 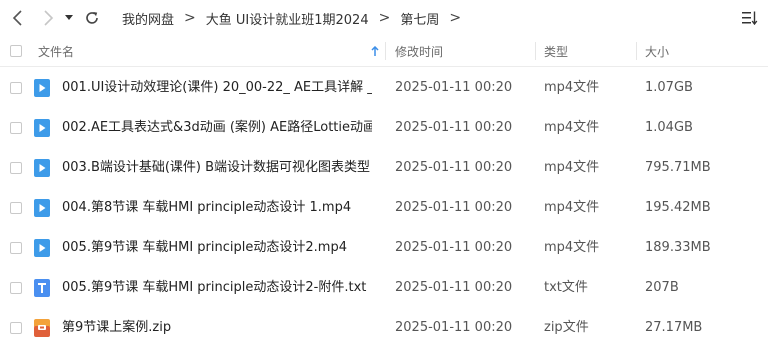 What do you see at coordinates (678, 167) in the screenshot?
I see `file-size: 795.71MB` at bounding box center [678, 167].